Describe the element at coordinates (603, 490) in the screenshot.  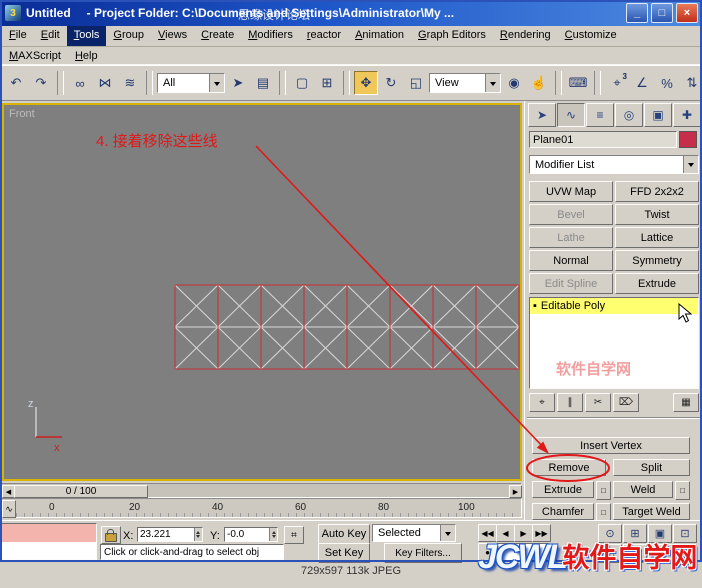
I see `extrude-settings-icon: □` at that location.